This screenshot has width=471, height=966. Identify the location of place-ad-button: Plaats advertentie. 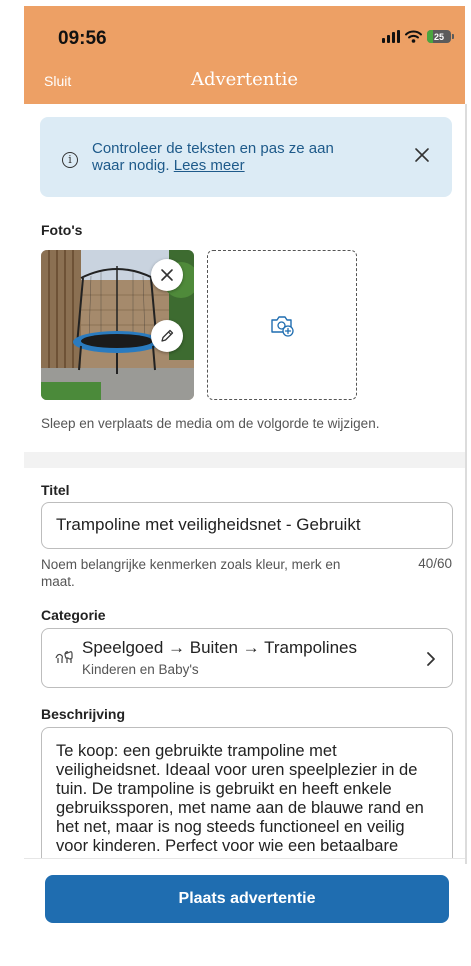
(247, 899).